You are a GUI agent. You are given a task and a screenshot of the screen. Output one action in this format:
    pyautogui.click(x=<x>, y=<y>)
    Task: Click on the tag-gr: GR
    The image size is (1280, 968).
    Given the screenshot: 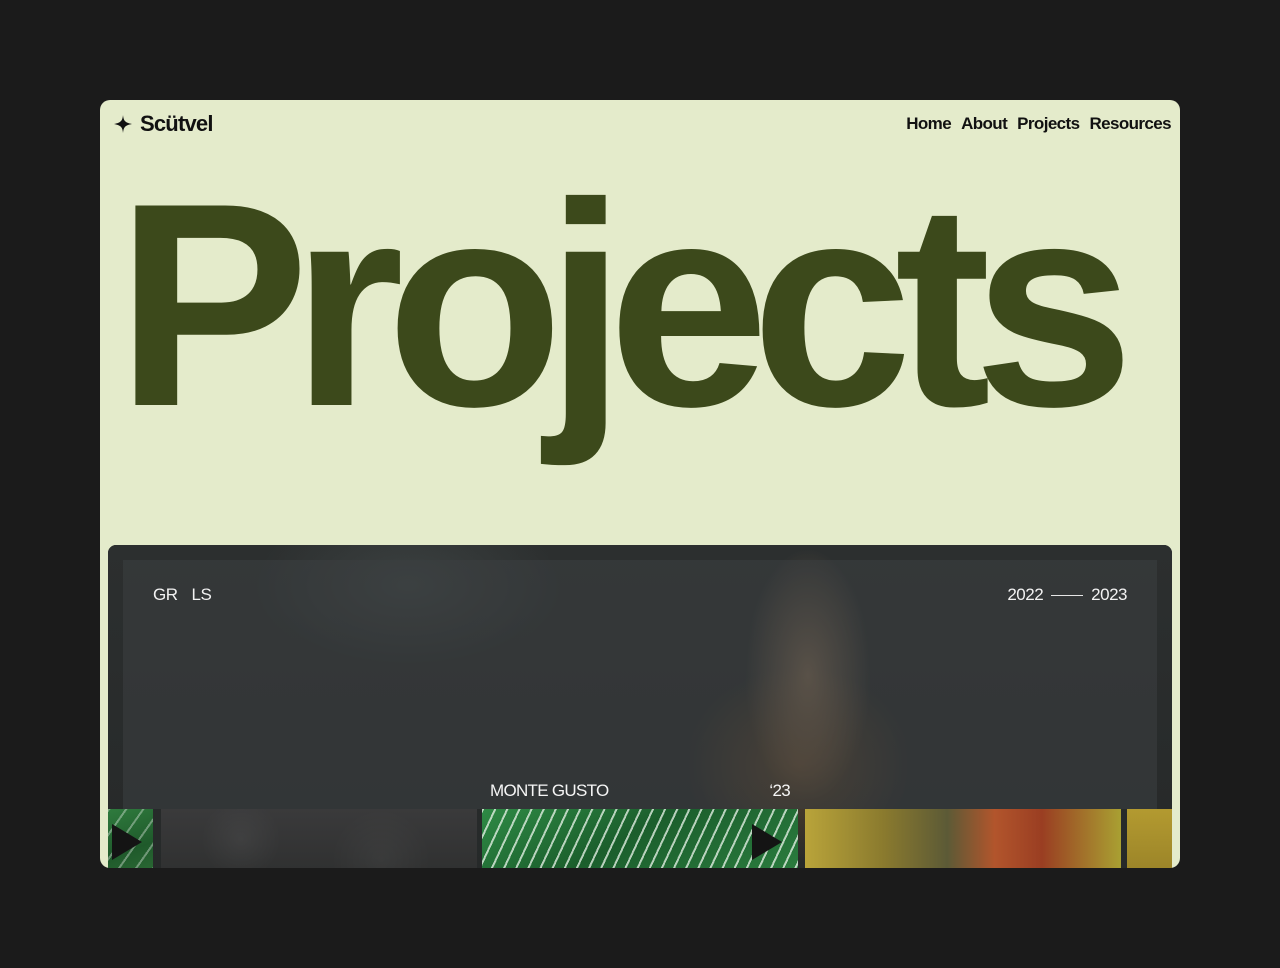 What is the action you would take?
    pyautogui.click(x=165, y=594)
    